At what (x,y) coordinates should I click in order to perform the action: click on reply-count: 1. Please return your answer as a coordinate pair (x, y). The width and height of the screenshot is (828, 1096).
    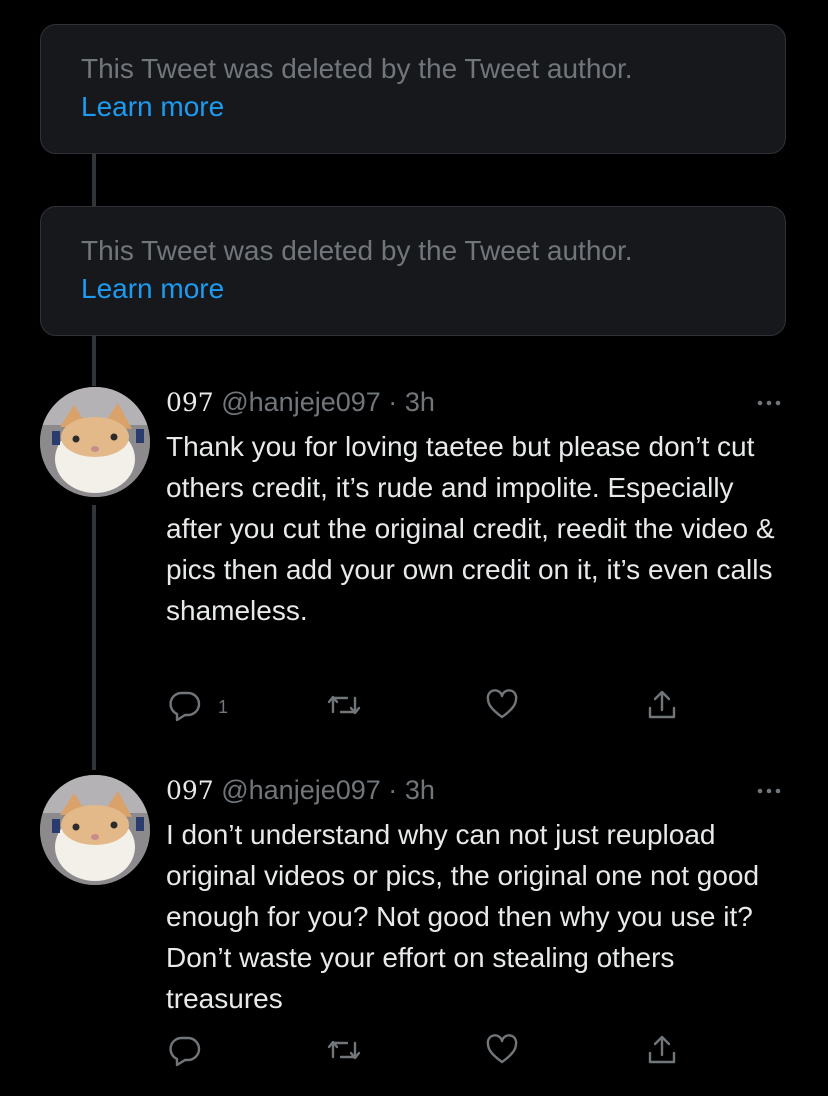
    Looking at the image, I should click on (223, 707).